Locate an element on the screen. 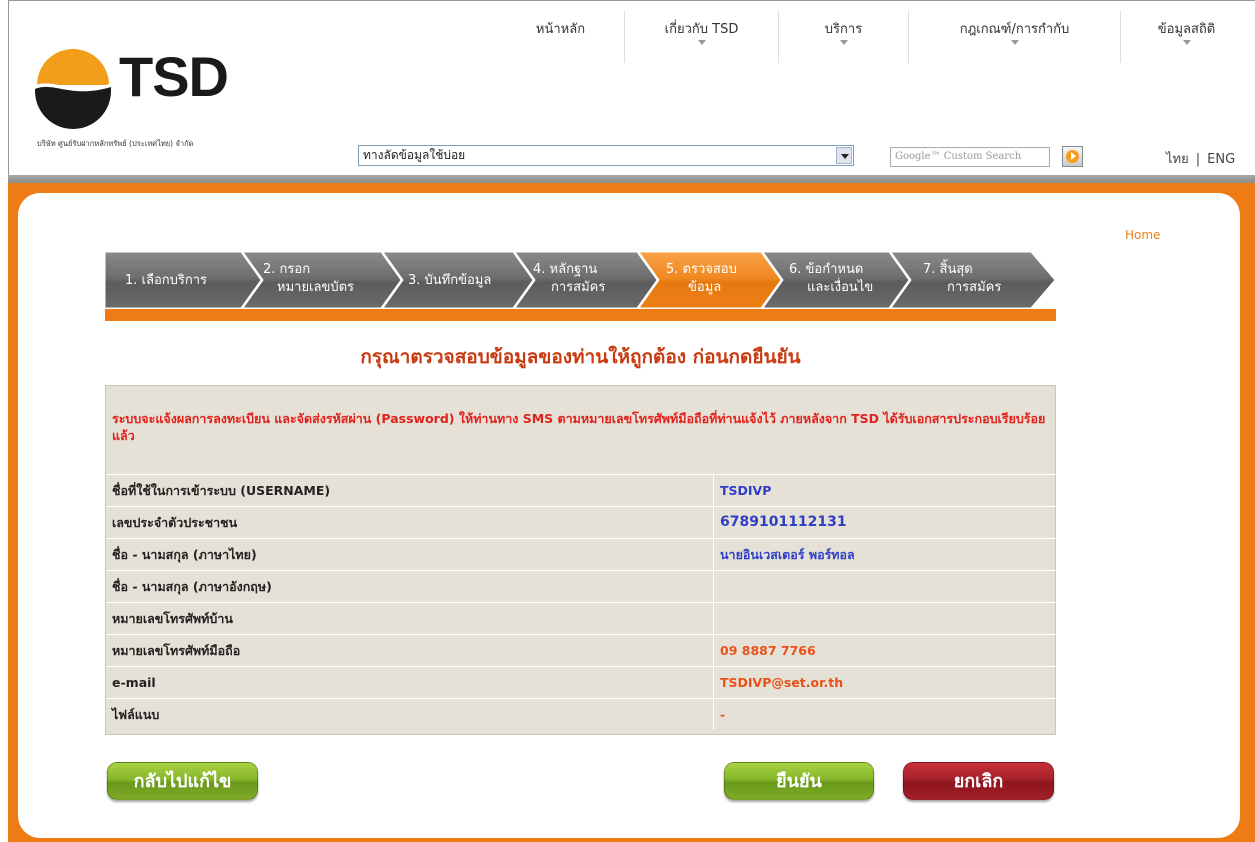 Image resolution: width=1255 pixels, height=842 pixels. step-4-label-line2: การสมัคร is located at coordinates (578, 287).